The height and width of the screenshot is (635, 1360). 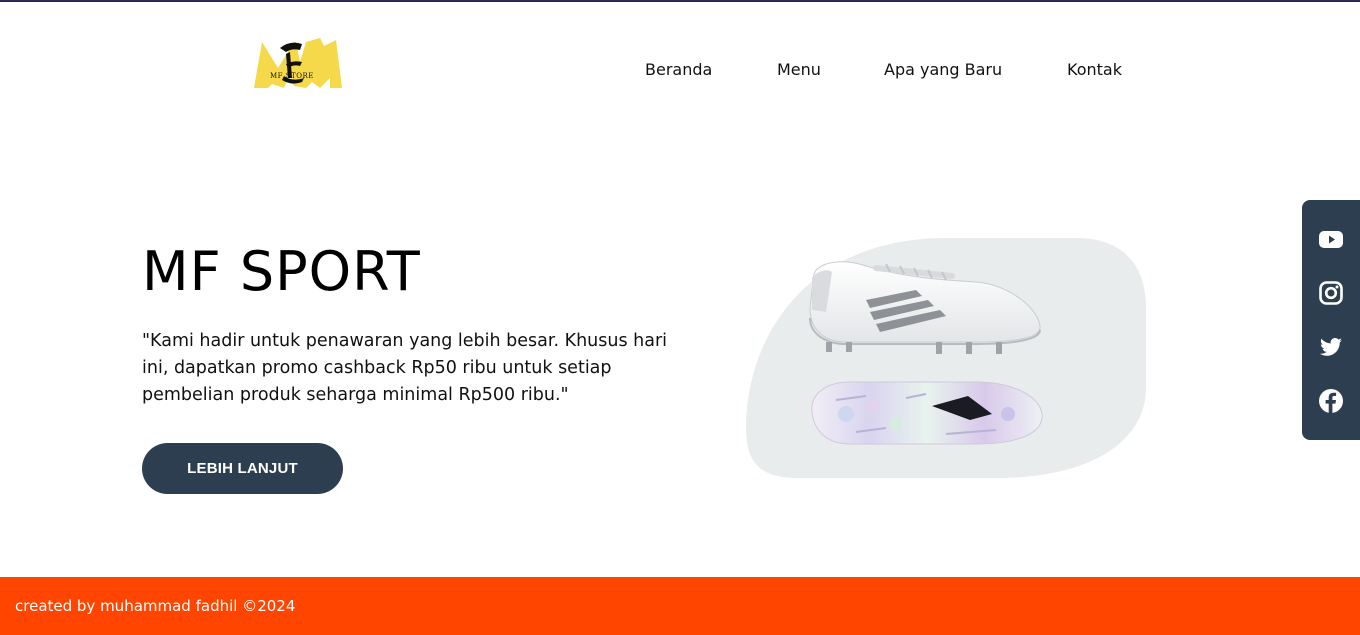 What do you see at coordinates (281, 271) in the screenshot?
I see `hero-title: MF SPORT` at bounding box center [281, 271].